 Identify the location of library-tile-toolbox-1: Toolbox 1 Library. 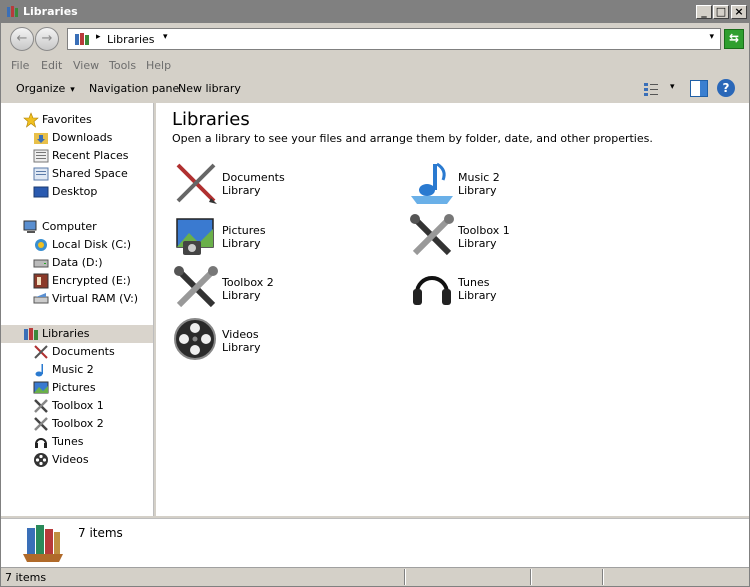
(519, 237).